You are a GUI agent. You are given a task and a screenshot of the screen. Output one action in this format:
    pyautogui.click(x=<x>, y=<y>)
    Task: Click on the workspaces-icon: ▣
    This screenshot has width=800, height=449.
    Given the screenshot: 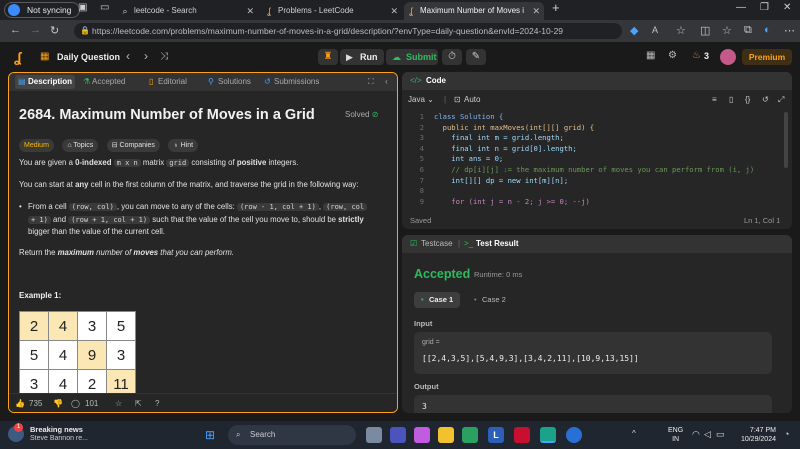 What is the action you would take?
    pyautogui.click(x=82, y=7)
    